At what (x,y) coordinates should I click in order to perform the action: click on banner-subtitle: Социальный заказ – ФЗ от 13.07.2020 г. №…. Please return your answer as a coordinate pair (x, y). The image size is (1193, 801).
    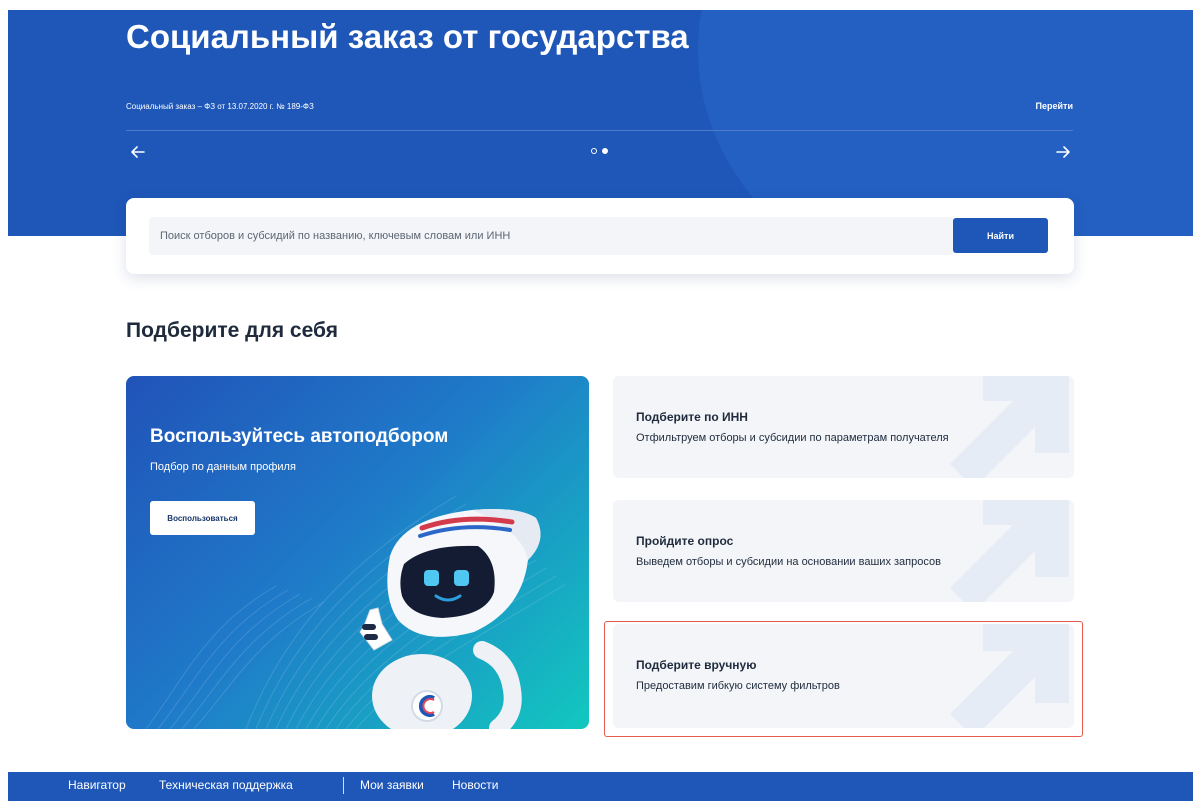
    Looking at the image, I should click on (220, 106).